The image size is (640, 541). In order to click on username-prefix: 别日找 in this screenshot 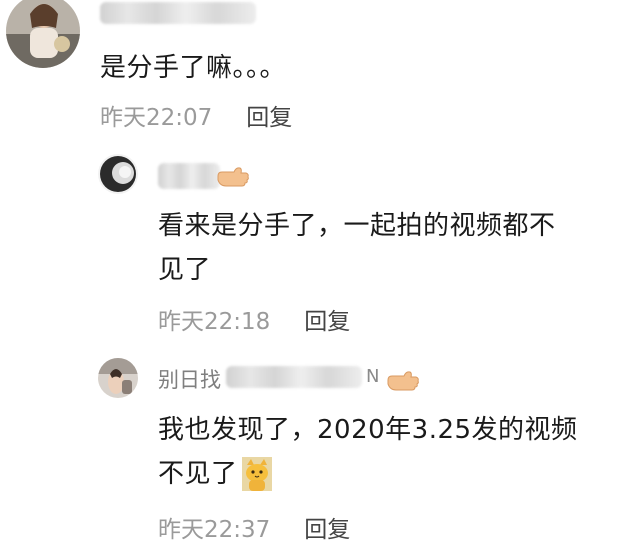, I will do `click(189, 379)`.